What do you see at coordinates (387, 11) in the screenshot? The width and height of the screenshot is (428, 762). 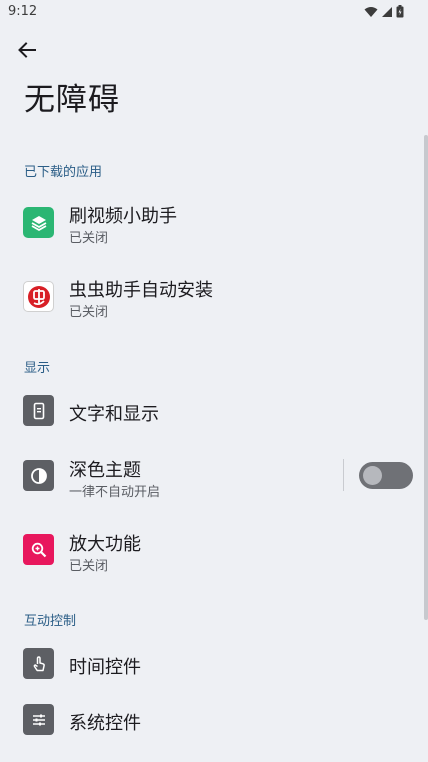 I see `cell-signal-icon` at bounding box center [387, 11].